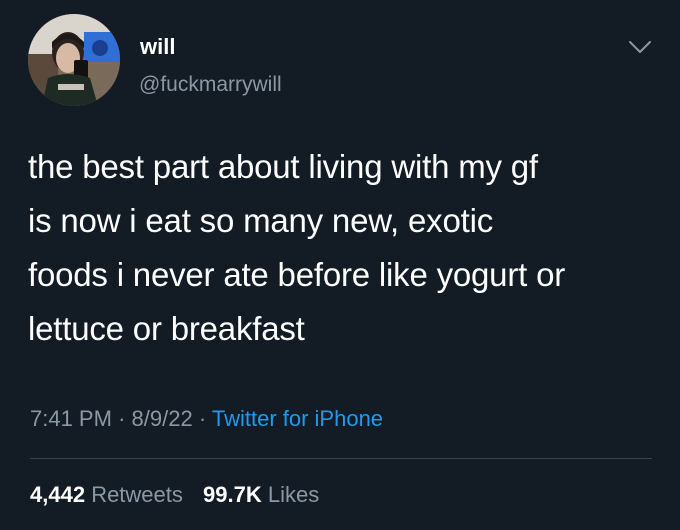 Image resolution: width=680 pixels, height=530 pixels. Describe the element at coordinates (166, 328) in the screenshot. I see `tweet-text-line: lettuce or breakfast` at that location.